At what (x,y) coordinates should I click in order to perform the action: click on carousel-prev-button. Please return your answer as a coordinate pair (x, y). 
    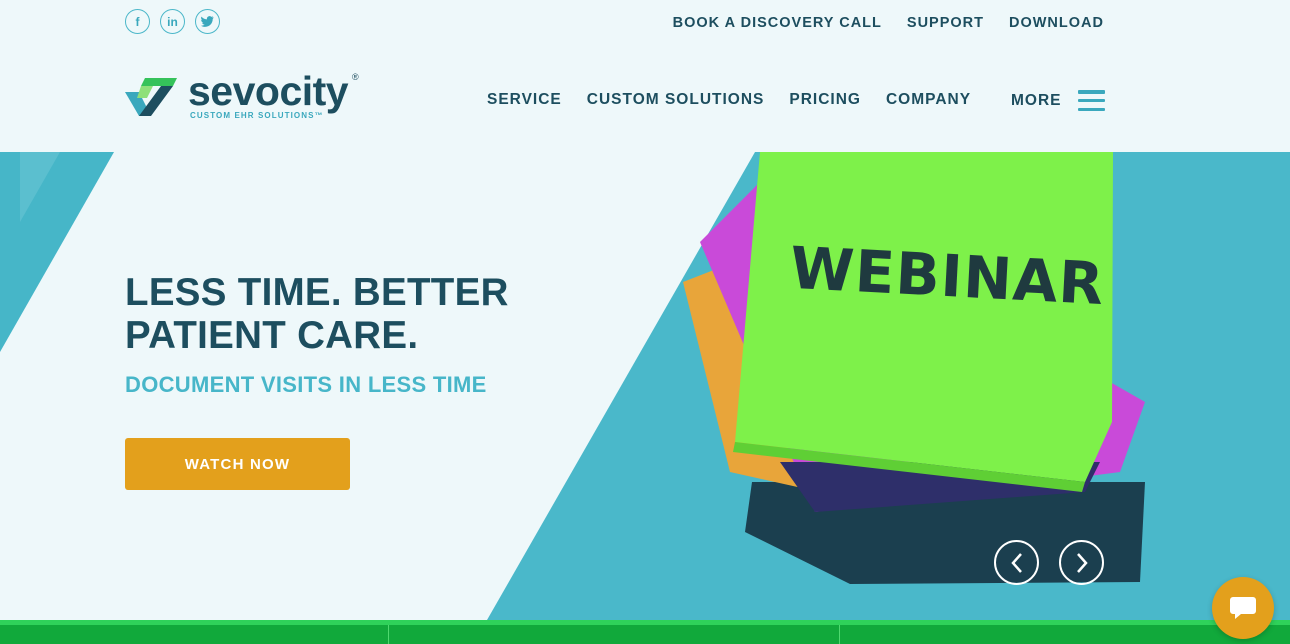
    Looking at the image, I should click on (1016, 562).